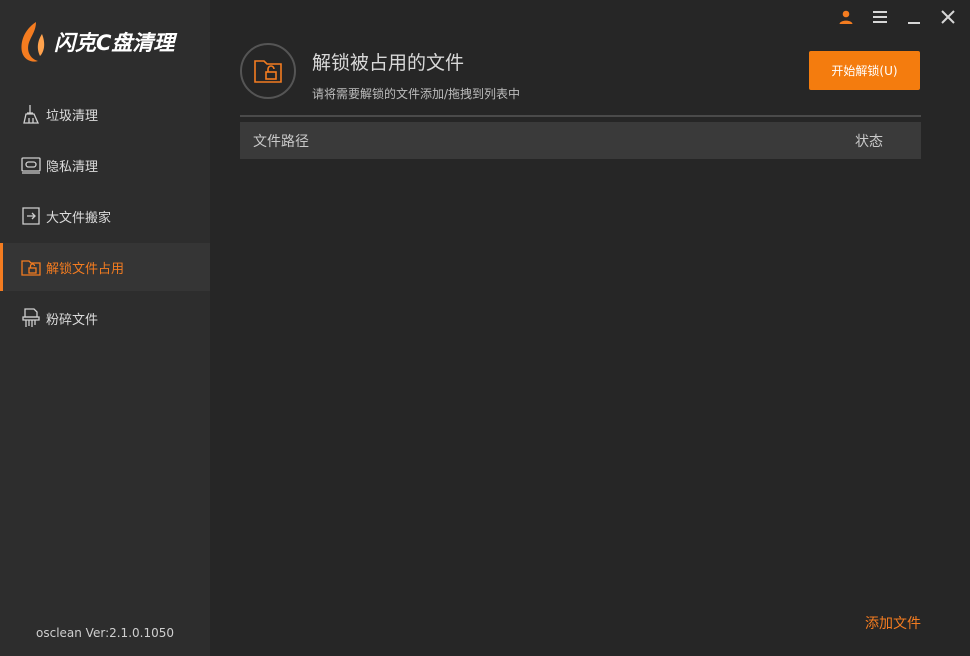 Image resolution: width=970 pixels, height=656 pixels. I want to click on app-logo: 闪克C盘清理, so click(95, 42).